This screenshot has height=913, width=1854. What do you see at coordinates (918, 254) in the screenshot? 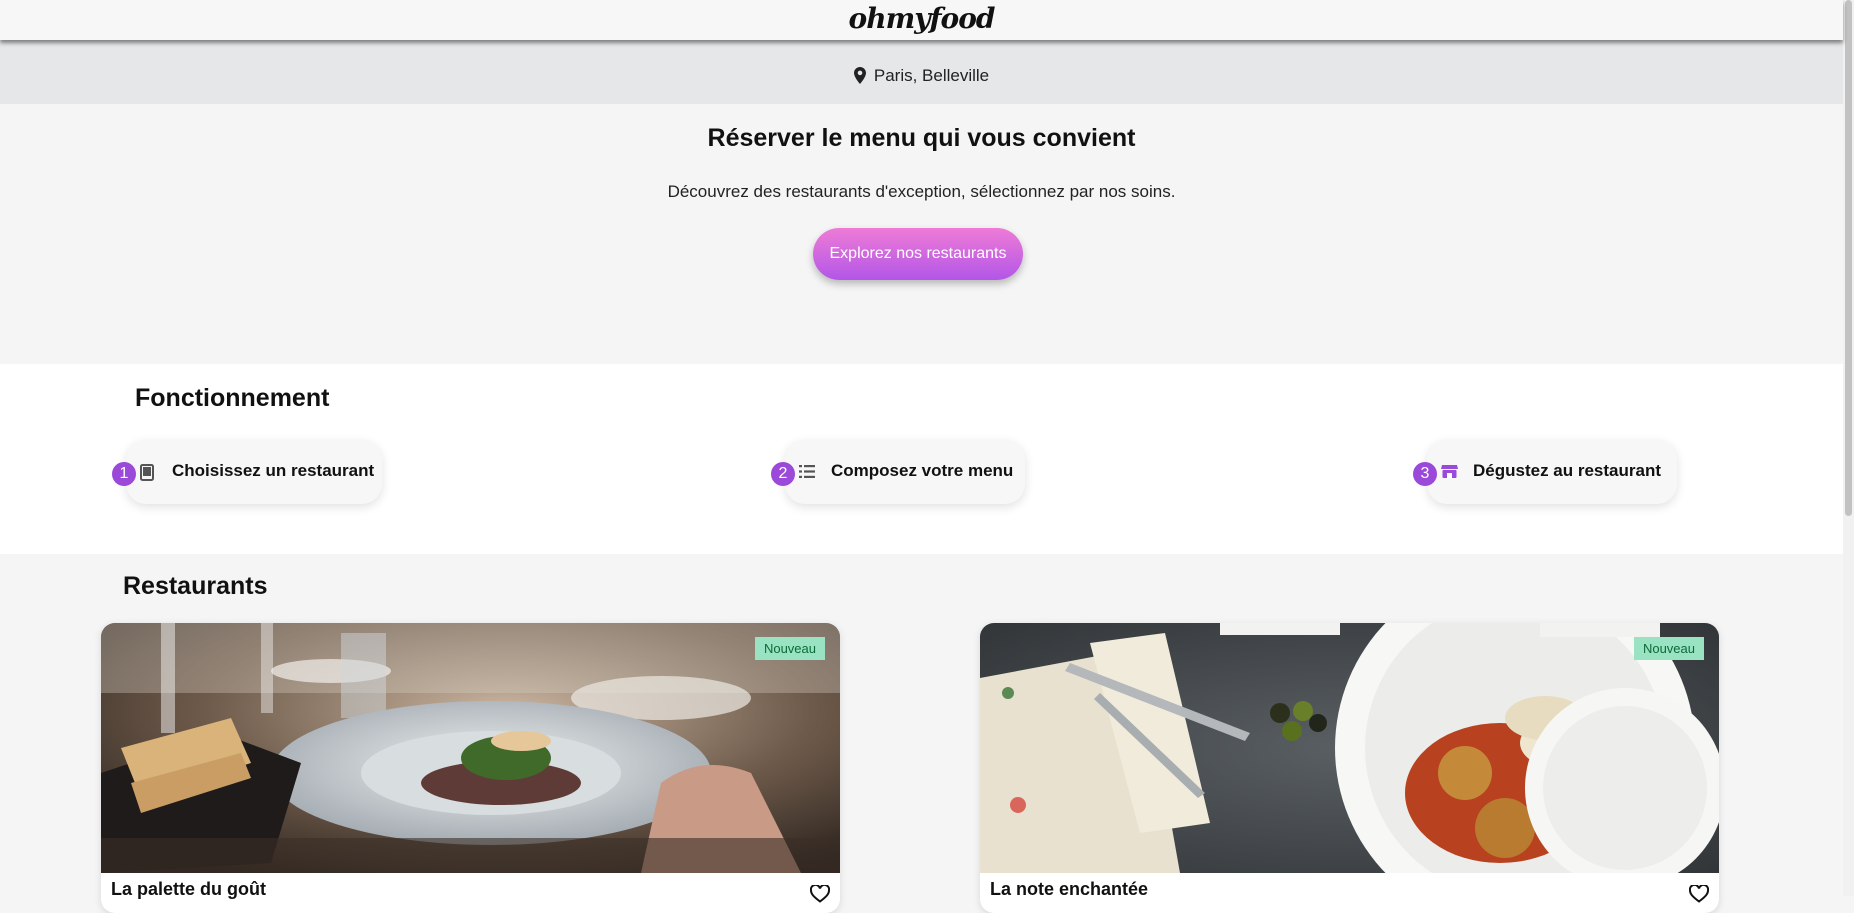
I see `explore-restaurants-button: Explorez nos restaurants` at bounding box center [918, 254].